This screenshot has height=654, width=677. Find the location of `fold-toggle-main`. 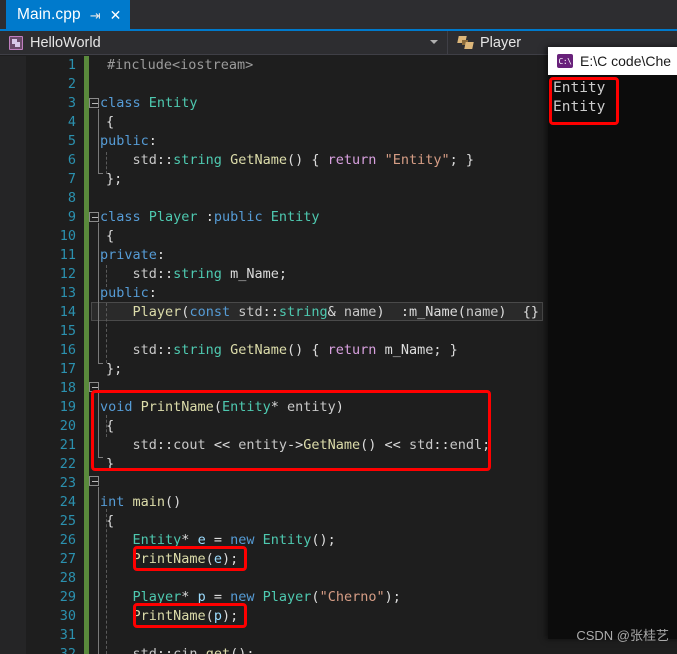

fold-toggle-main is located at coordinates (94, 481).